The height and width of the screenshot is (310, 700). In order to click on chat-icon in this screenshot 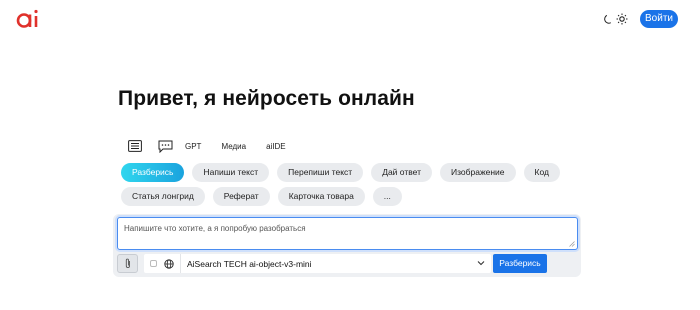, I will do `click(165, 146)`.